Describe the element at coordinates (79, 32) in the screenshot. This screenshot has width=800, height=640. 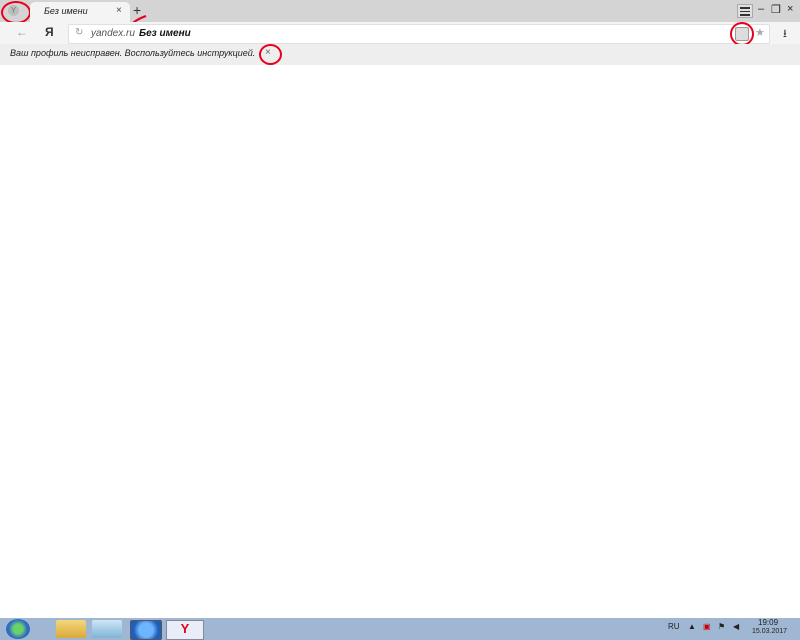
I see `reload-icon: ↻` at that location.